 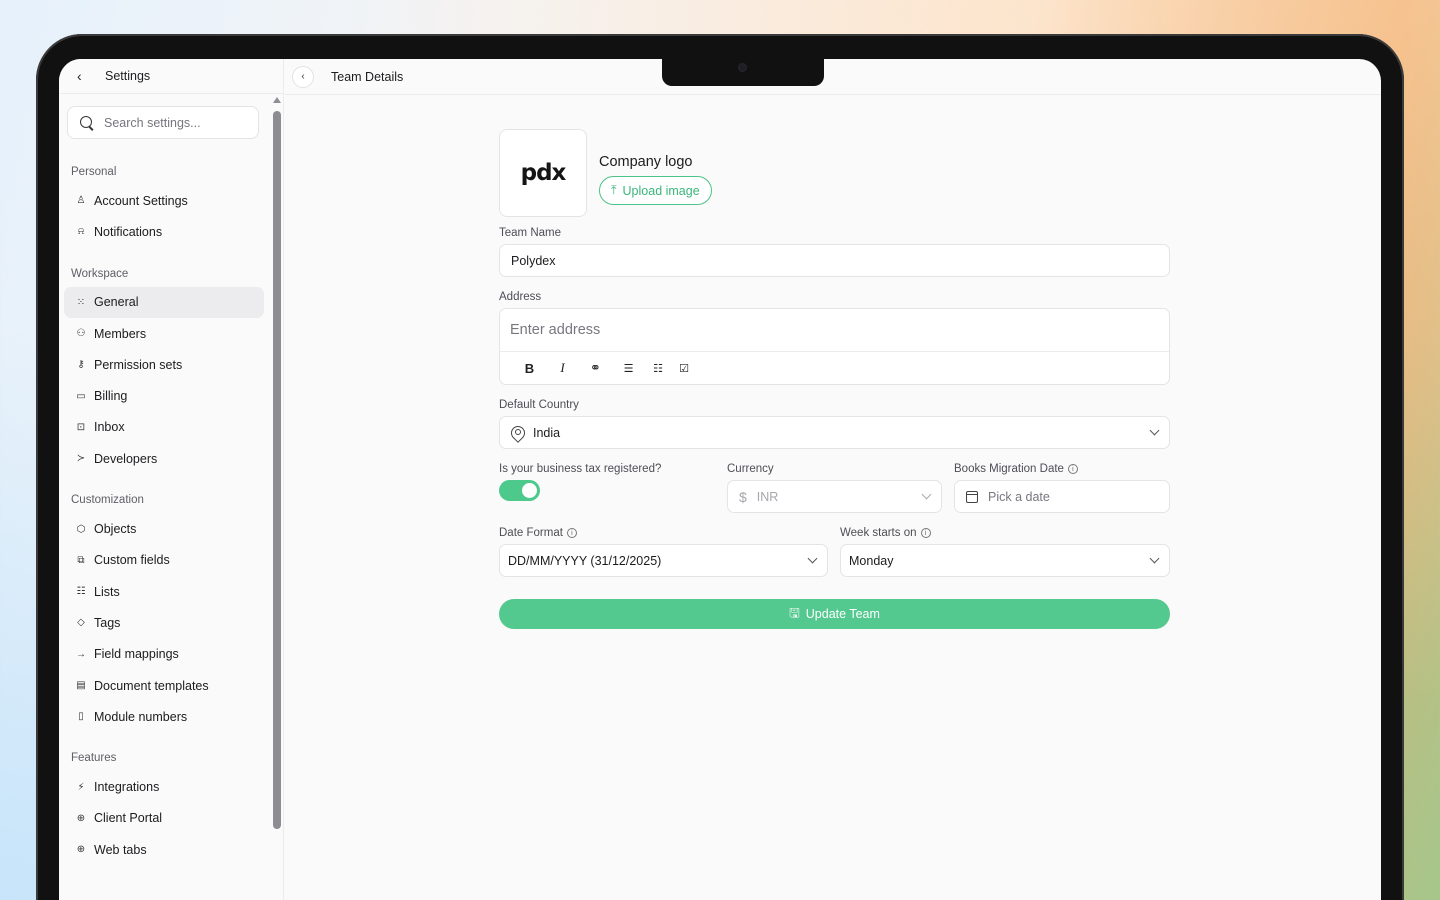 I want to click on week-start-label: Week starts on i, so click(x=1005, y=533).